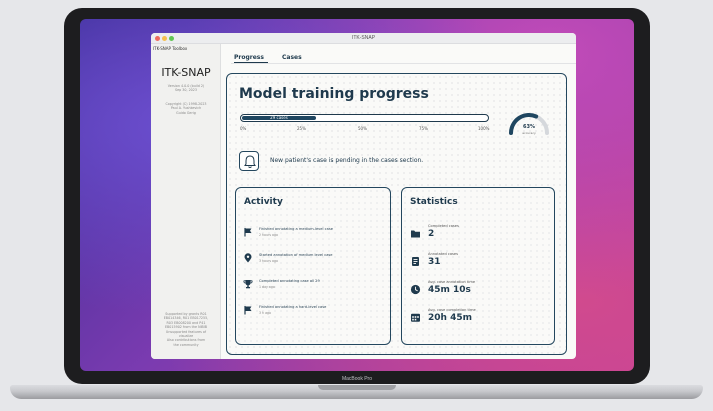 The image size is (713, 411). I want to click on stat-item: Annotated cases 31, so click(479, 267).